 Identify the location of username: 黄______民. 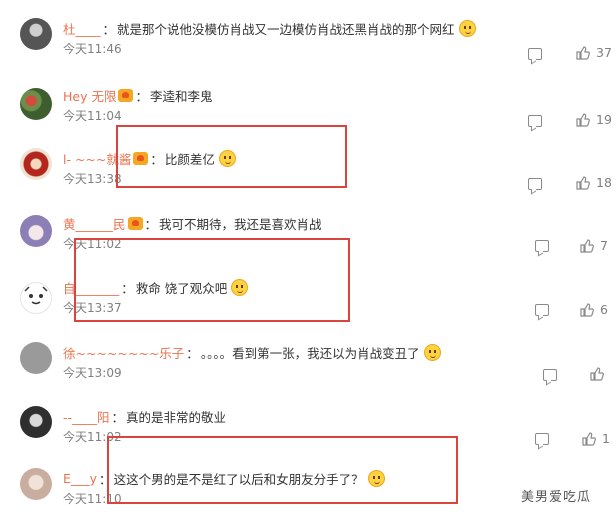
(94, 223).